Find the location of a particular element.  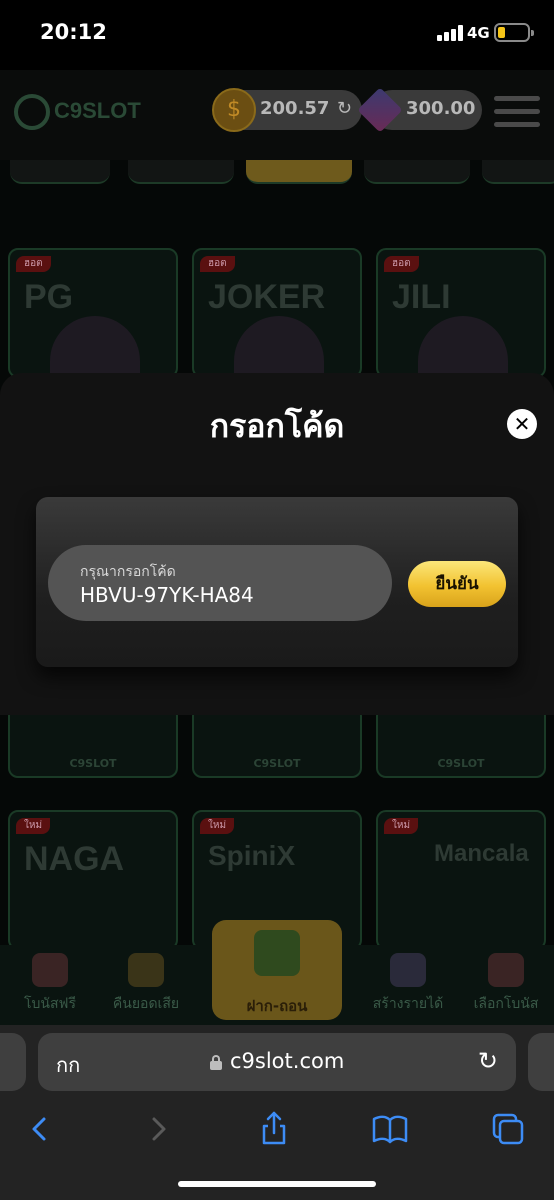

points-value: 300.00 is located at coordinates (441, 108).